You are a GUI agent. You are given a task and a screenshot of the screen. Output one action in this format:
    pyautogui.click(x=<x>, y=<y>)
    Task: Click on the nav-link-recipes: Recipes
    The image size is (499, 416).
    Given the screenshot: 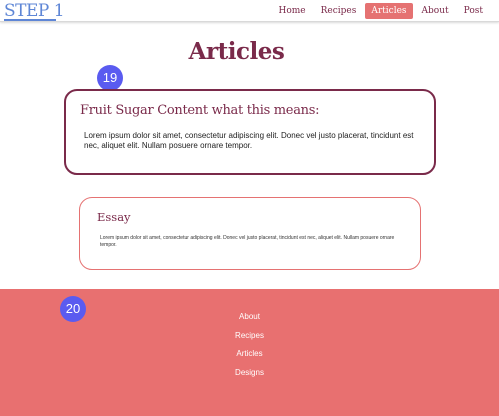 What is the action you would take?
    pyautogui.click(x=339, y=11)
    